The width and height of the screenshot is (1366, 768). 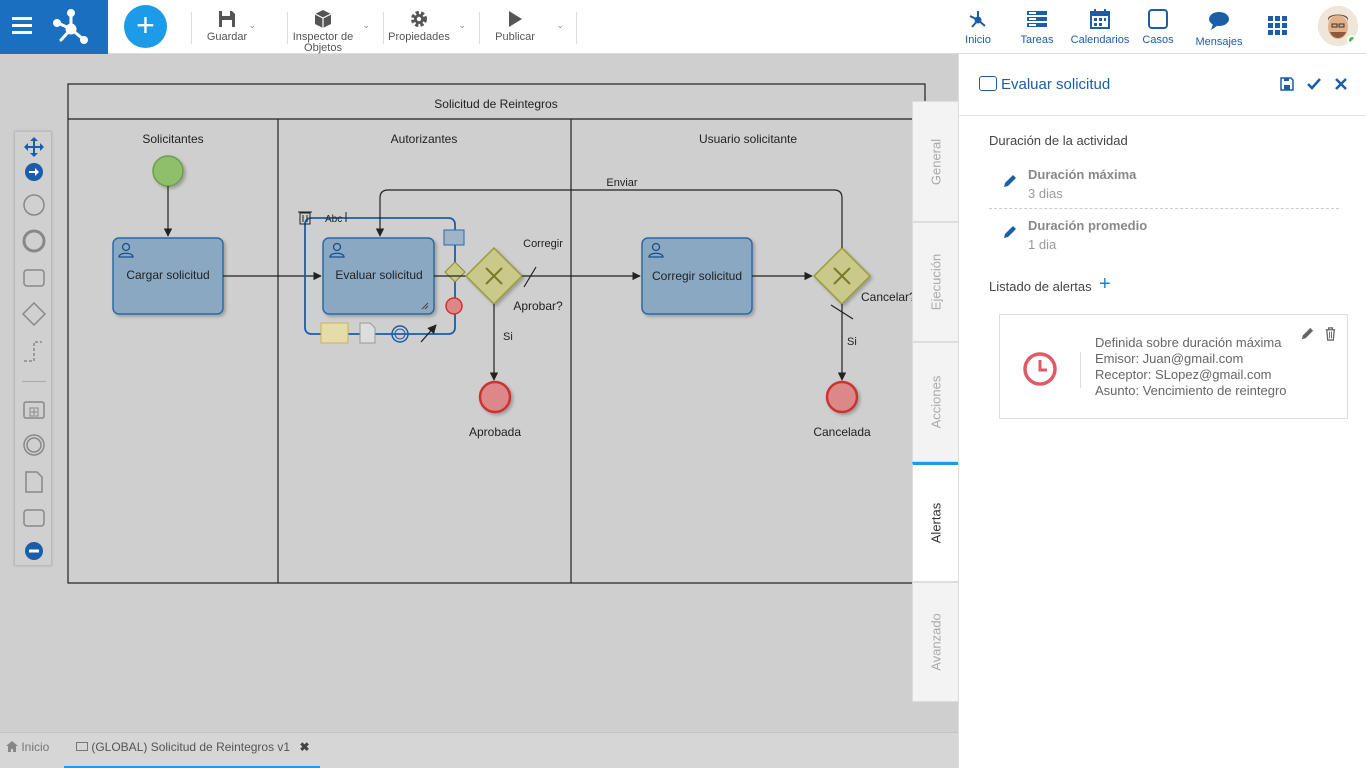 What do you see at coordinates (935, 642) in the screenshot?
I see `tab-avanzado: Avanzado` at bounding box center [935, 642].